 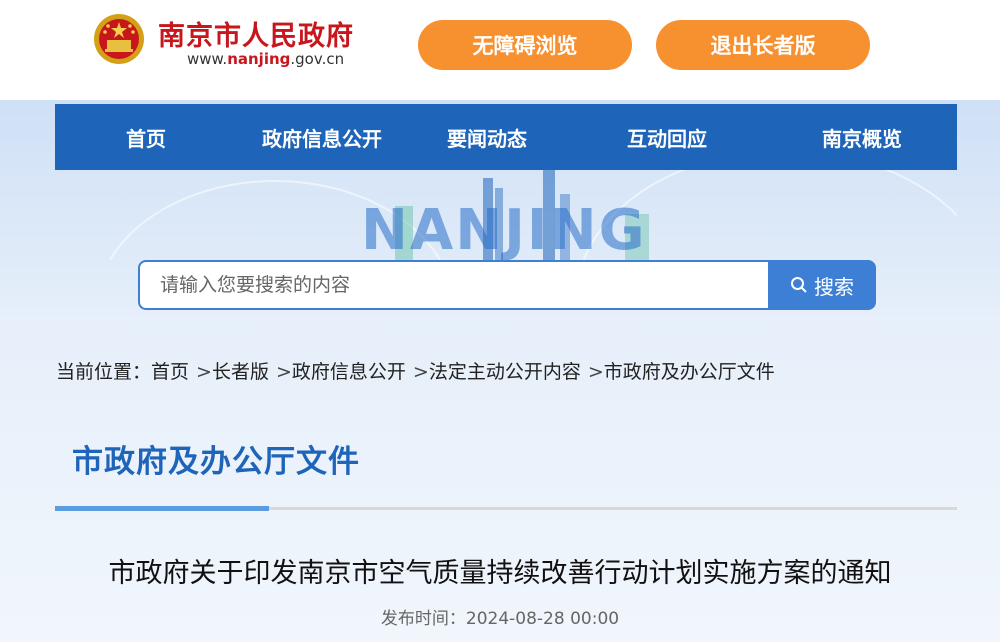 What do you see at coordinates (689, 372) in the screenshot?
I see `breadcrumb-gov-documents: 市政府及办公厅文件` at bounding box center [689, 372].